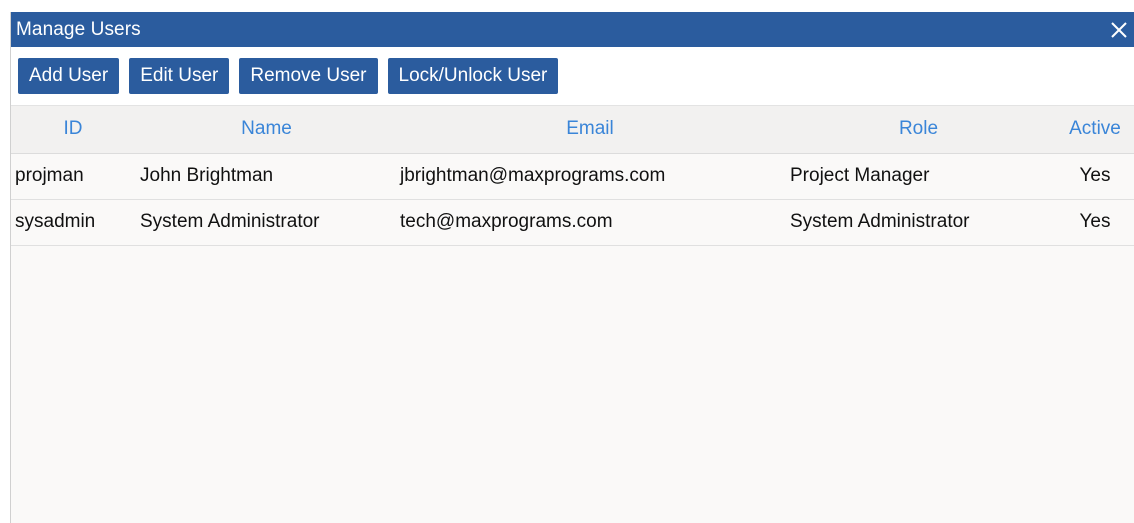 The image size is (1134, 523). I want to click on cell-name: John Brightman, so click(207, 175).